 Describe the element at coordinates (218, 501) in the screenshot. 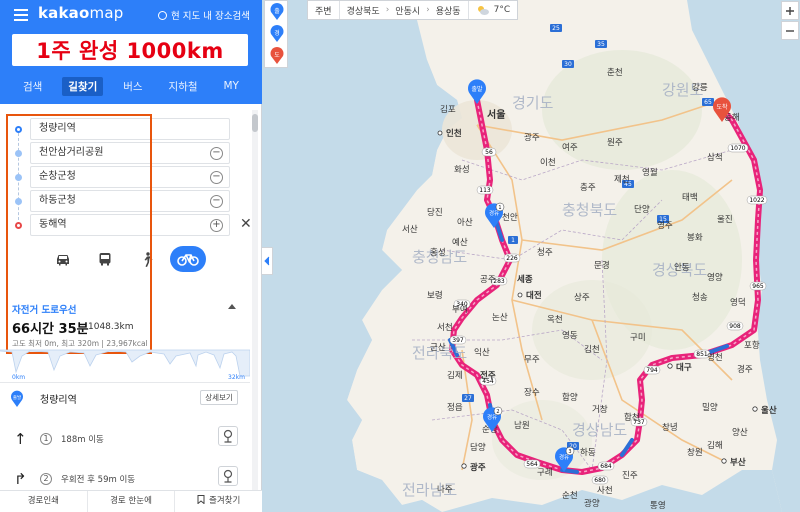

I see `favorite-button: 즐겨찾기` at that location.